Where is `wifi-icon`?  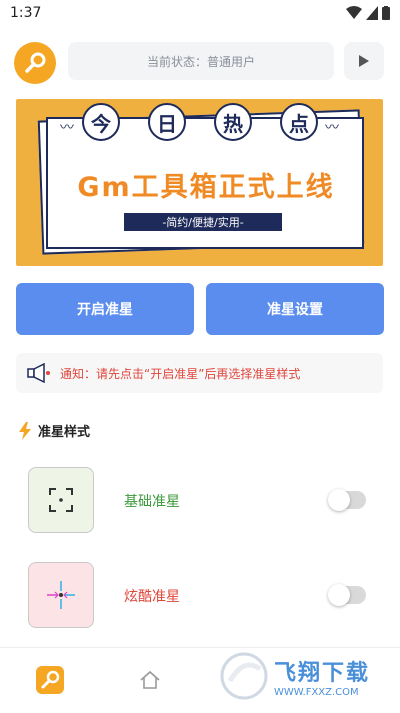 wifi-icon is located at coordinates (354, 12).